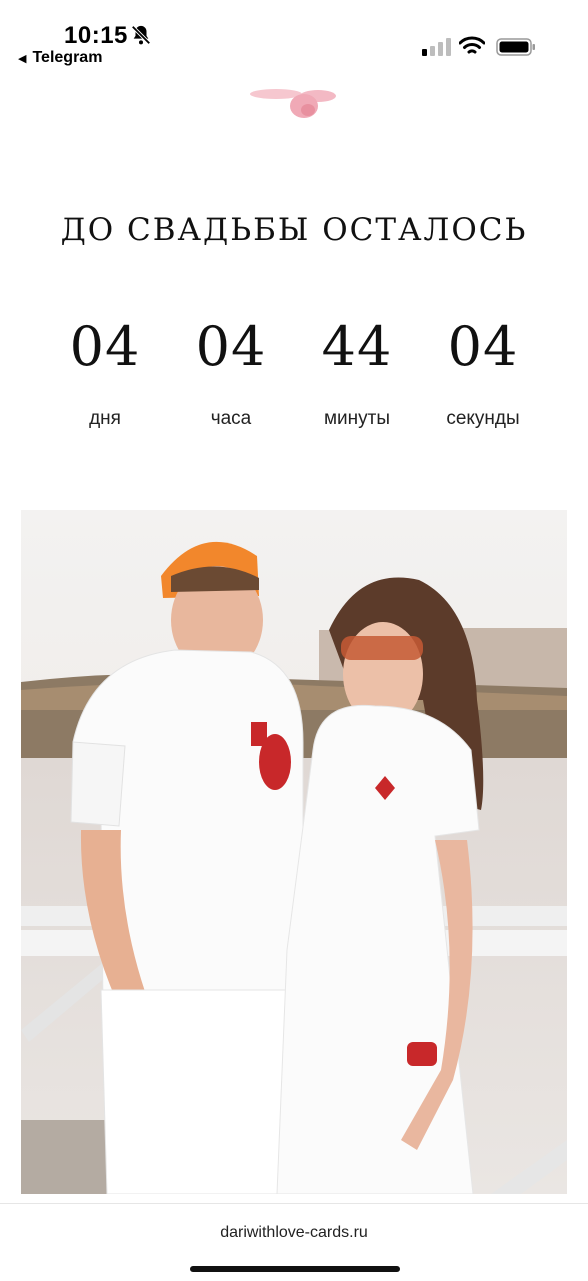  I want to click on battery-icon, so click(515, 47).